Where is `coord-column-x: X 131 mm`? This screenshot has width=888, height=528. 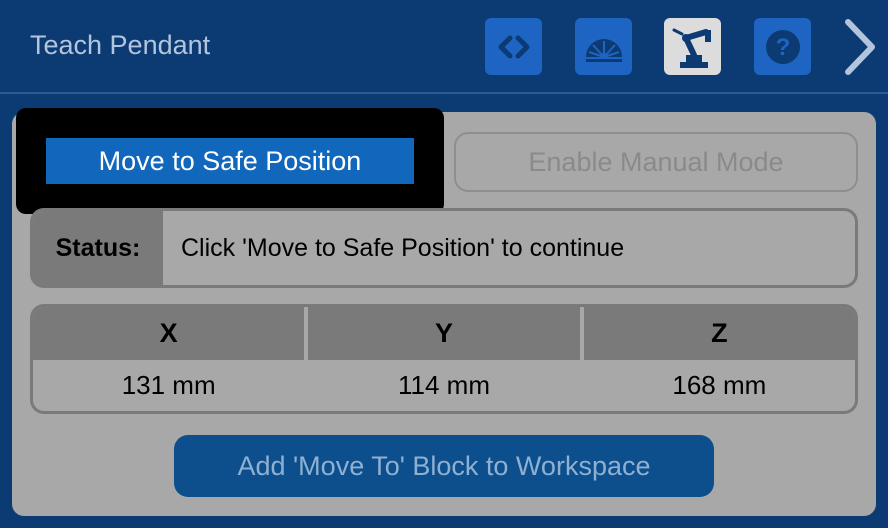 coord-column-x: X 131 mm is located at coordinates (171, 359).